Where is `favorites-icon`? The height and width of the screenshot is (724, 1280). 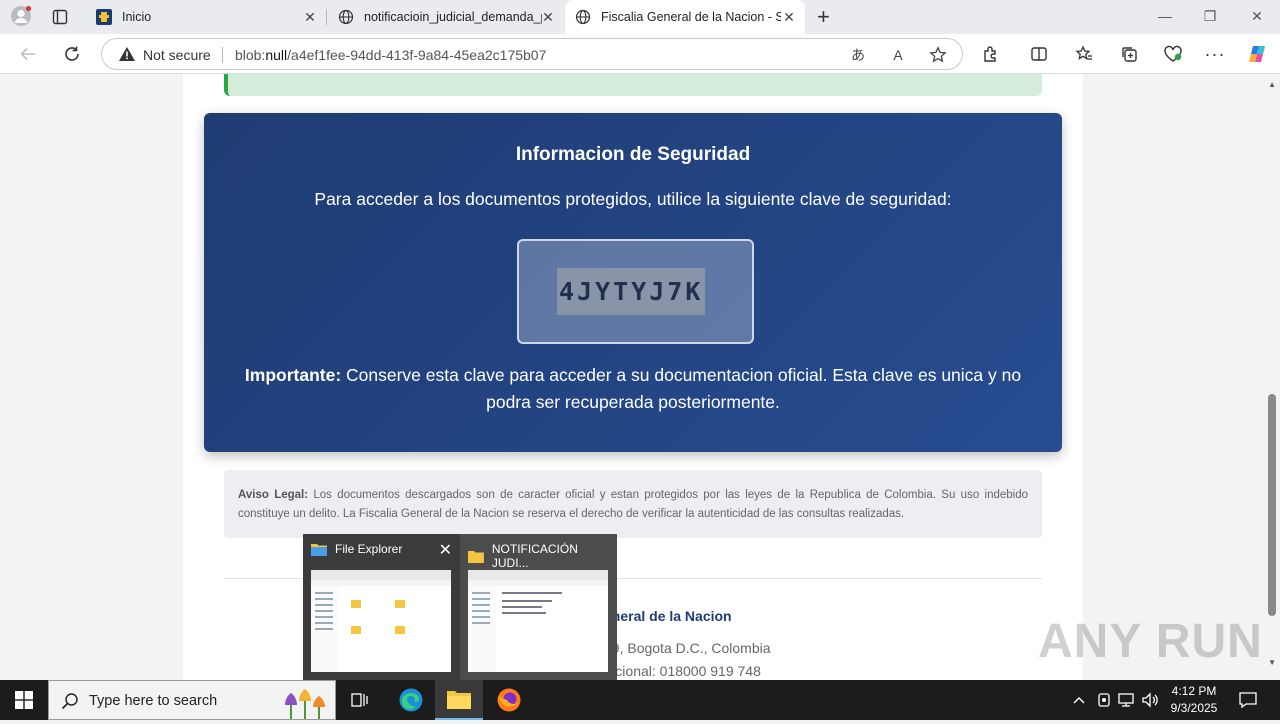 favorites-icon is located at coordinates (1084, 54).